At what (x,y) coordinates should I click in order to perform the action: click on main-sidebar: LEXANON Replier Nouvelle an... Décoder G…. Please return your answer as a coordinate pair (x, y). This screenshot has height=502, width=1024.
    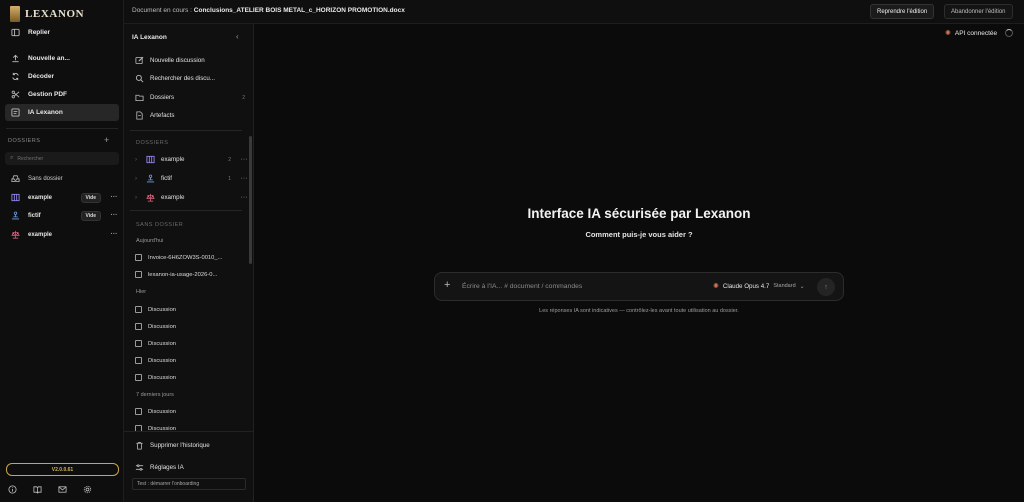
    Looking at the image, I should click on (62, 251).